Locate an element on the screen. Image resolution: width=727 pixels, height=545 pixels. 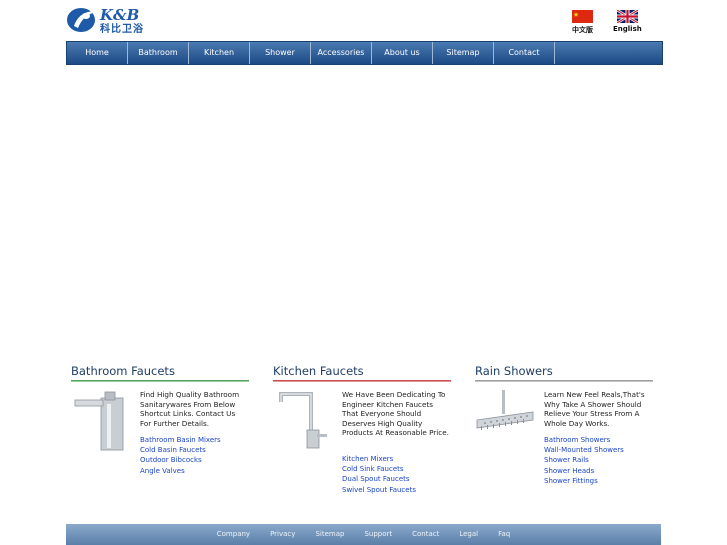
brand-cn-name: 科比卫浴 is located at coordinates (122, 29).